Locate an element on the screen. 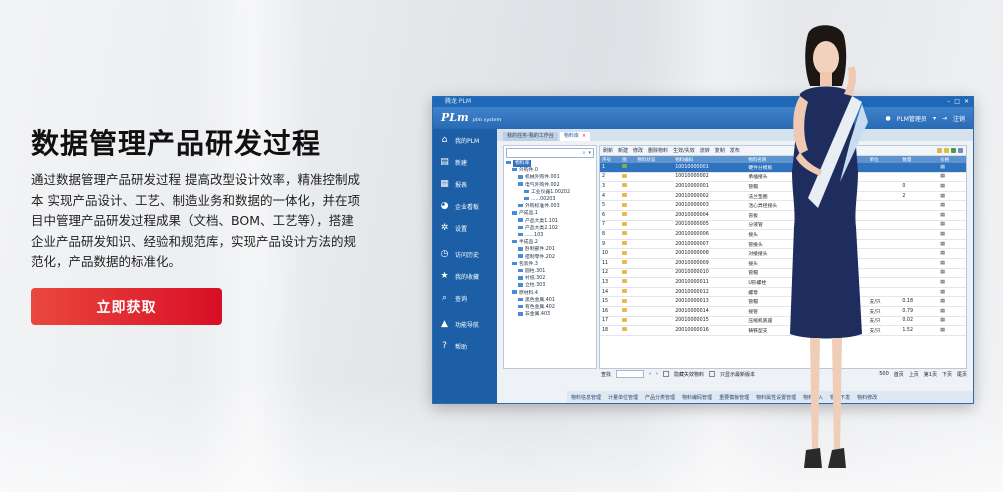 This screenshot has height=492, width=1003. tree-node: 立柱.303 is located at coordinates (551, 285).